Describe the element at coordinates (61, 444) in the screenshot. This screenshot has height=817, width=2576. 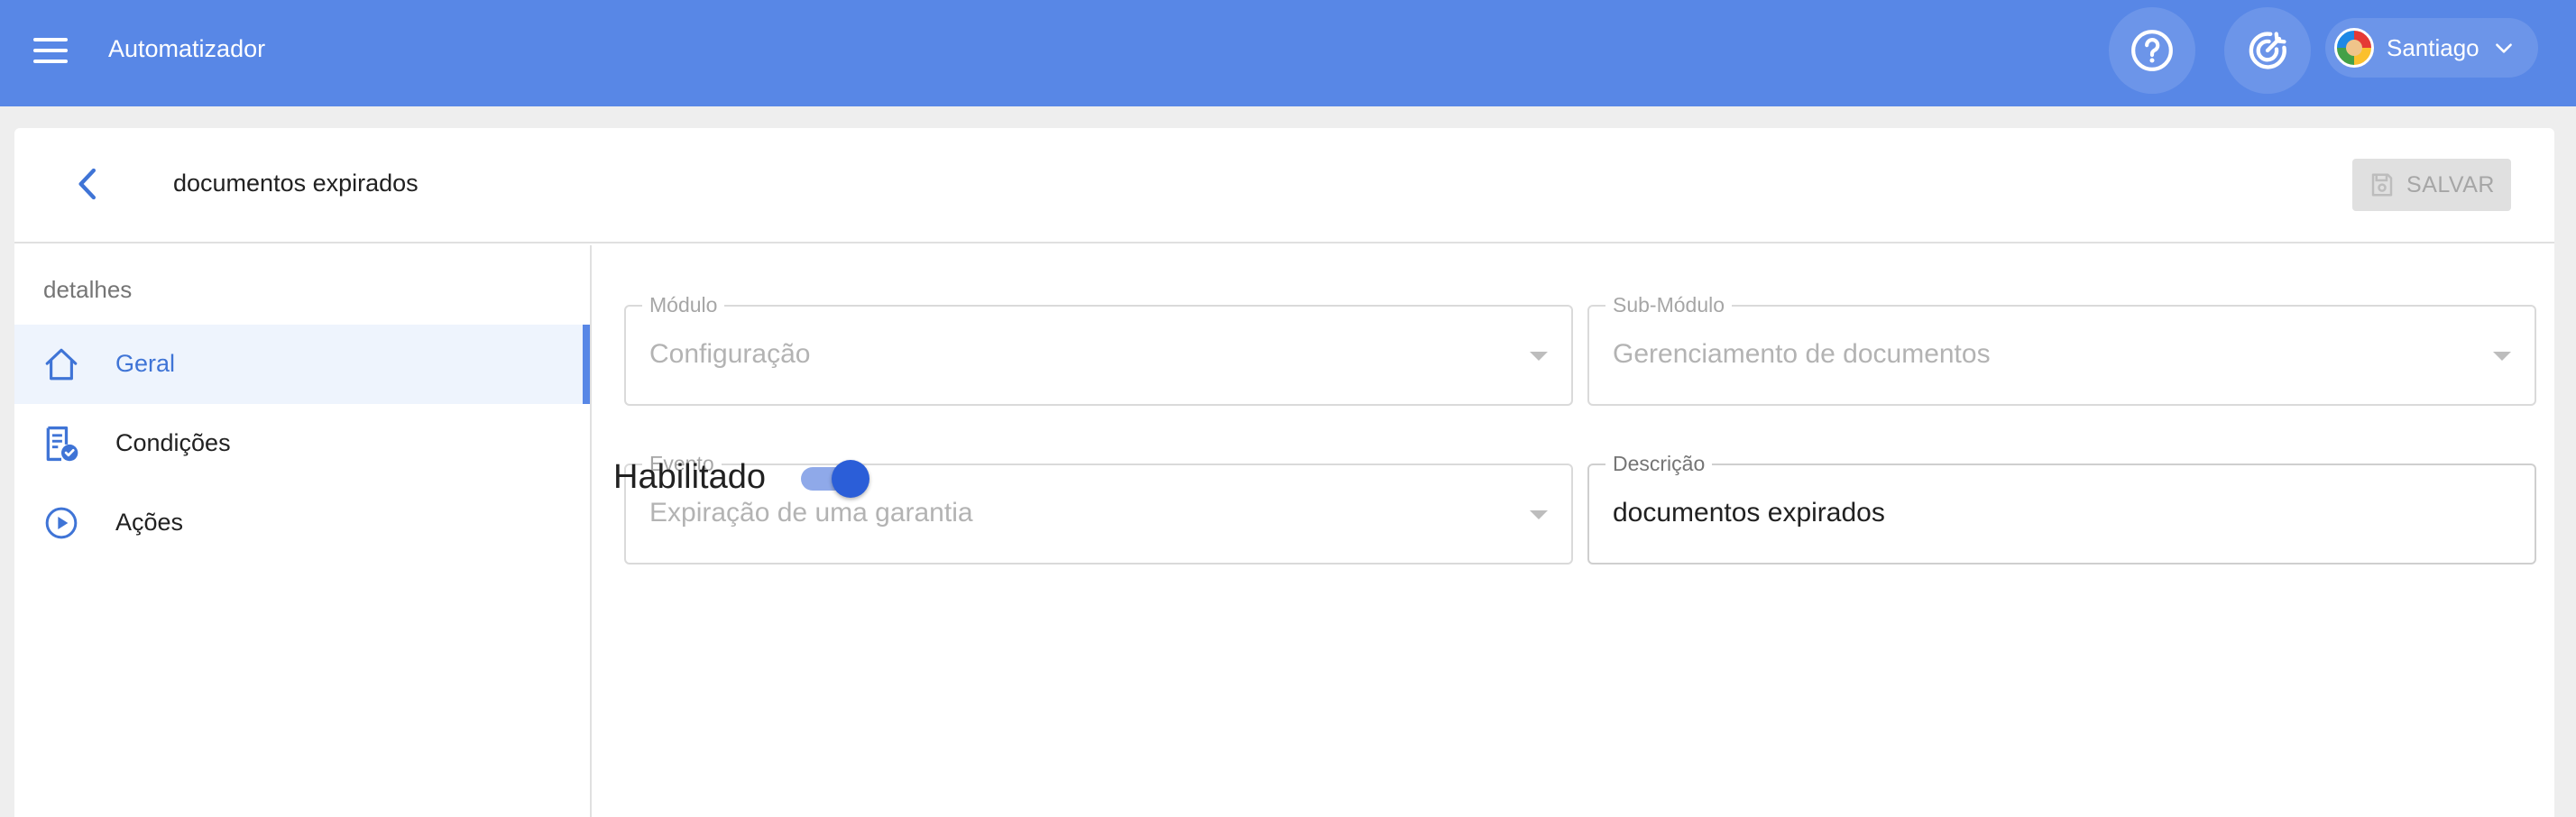
I see `conditions-icon` at that location.